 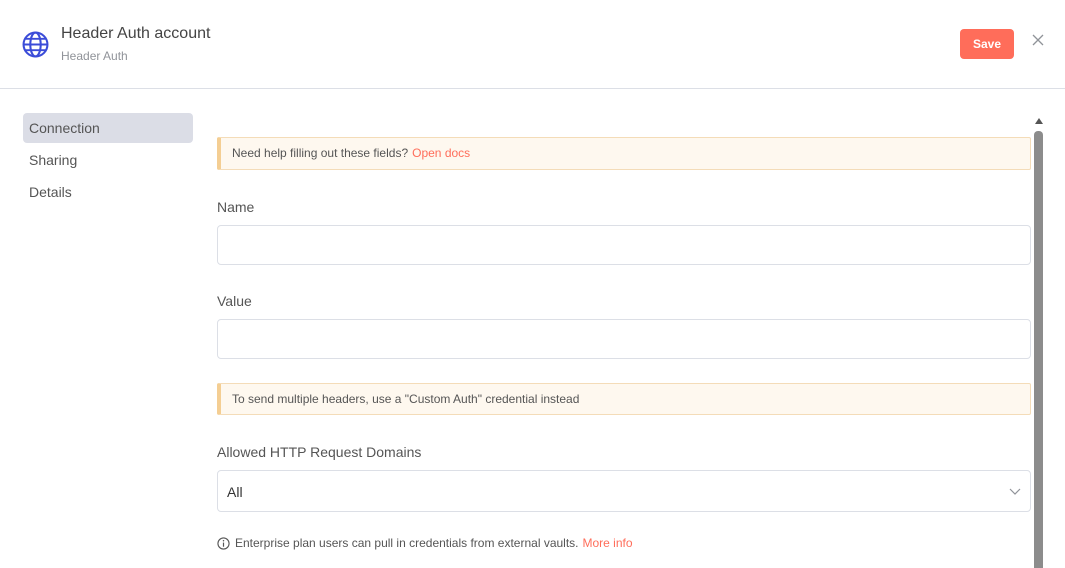 I want to click on domains-select-value: All, so click(x=235, y=492).